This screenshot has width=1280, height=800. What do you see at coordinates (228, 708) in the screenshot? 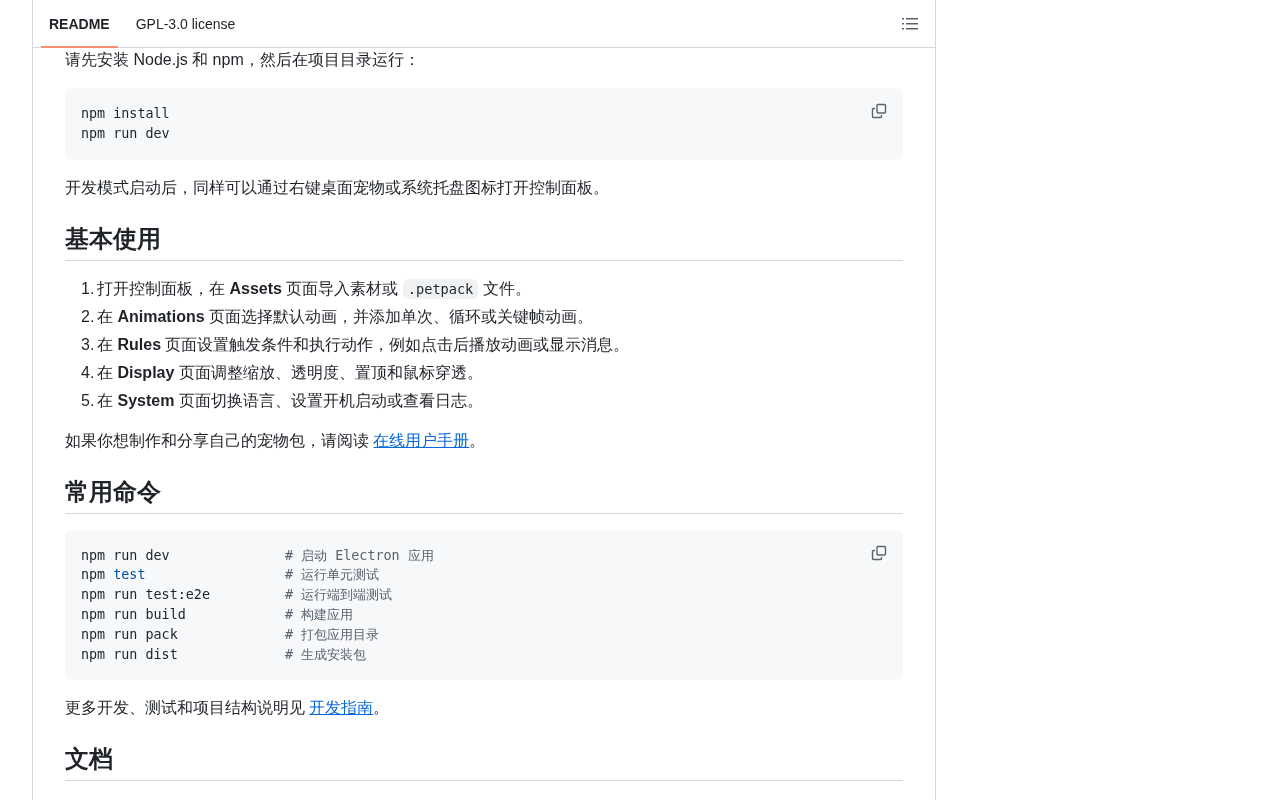
I see `paragraph: 更多开发、测试和项目结构说明见 开发指南。` at bounding box center [228, 708].